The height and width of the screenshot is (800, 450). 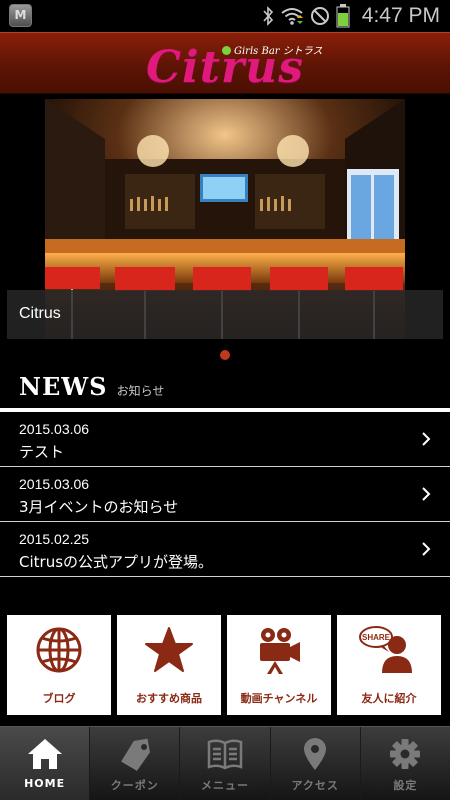 I want to click on tile-label: 友人に紹介, so click(x=389, y=698).